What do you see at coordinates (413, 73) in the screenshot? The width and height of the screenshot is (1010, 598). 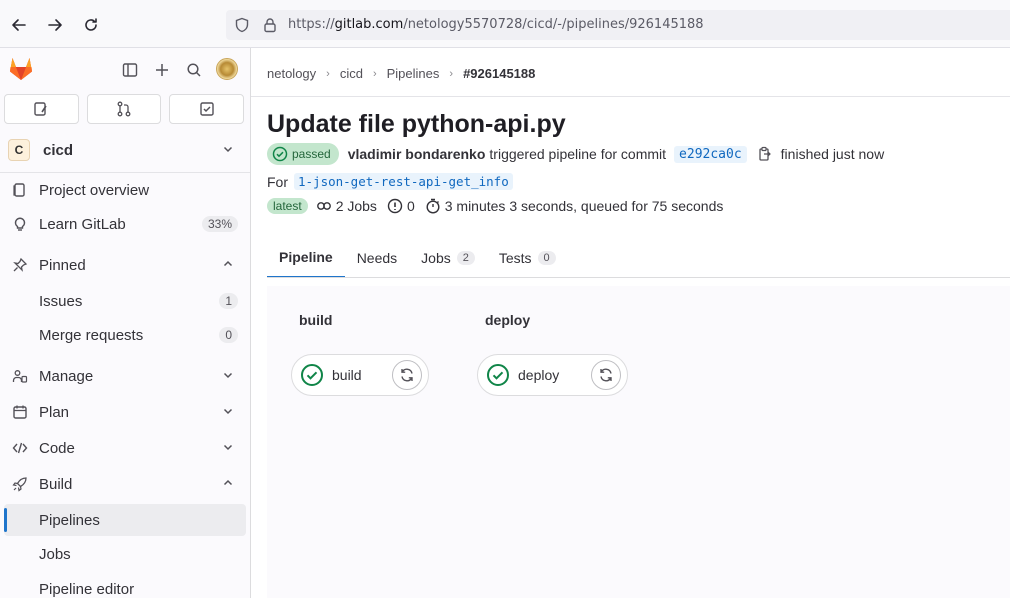 I see `breadcrumb-pipelines: Pipelines` at bounding box center [413, 73].